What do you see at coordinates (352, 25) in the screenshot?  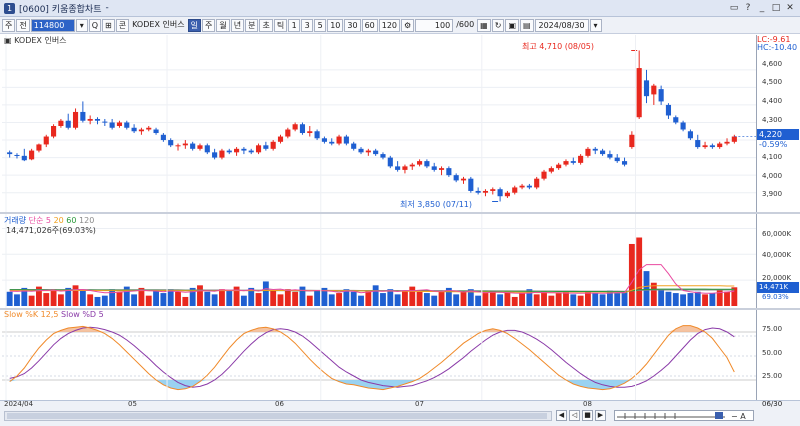 I see `interval-30-button: 30` at bounding box center [352, 25].